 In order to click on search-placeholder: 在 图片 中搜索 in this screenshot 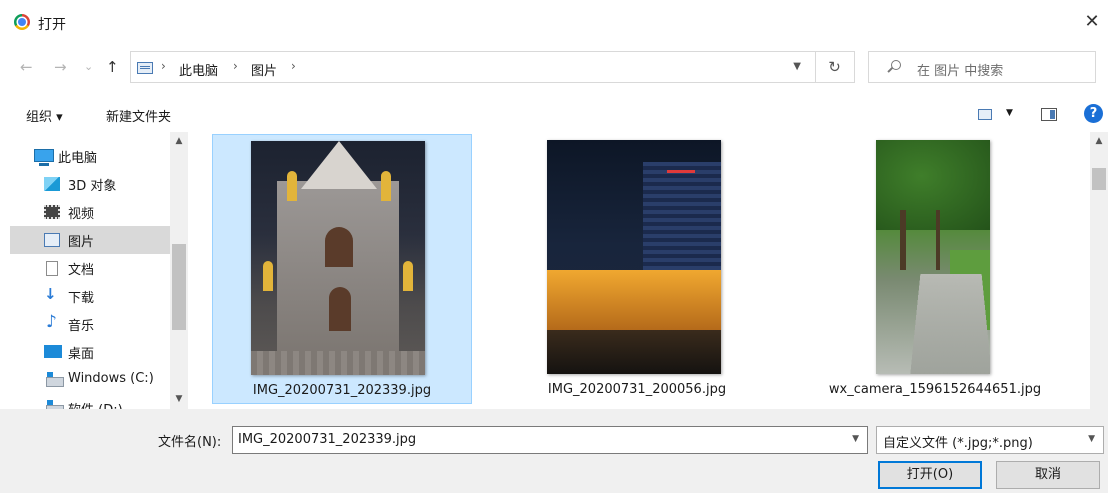, I will do `click(960, 71)`.